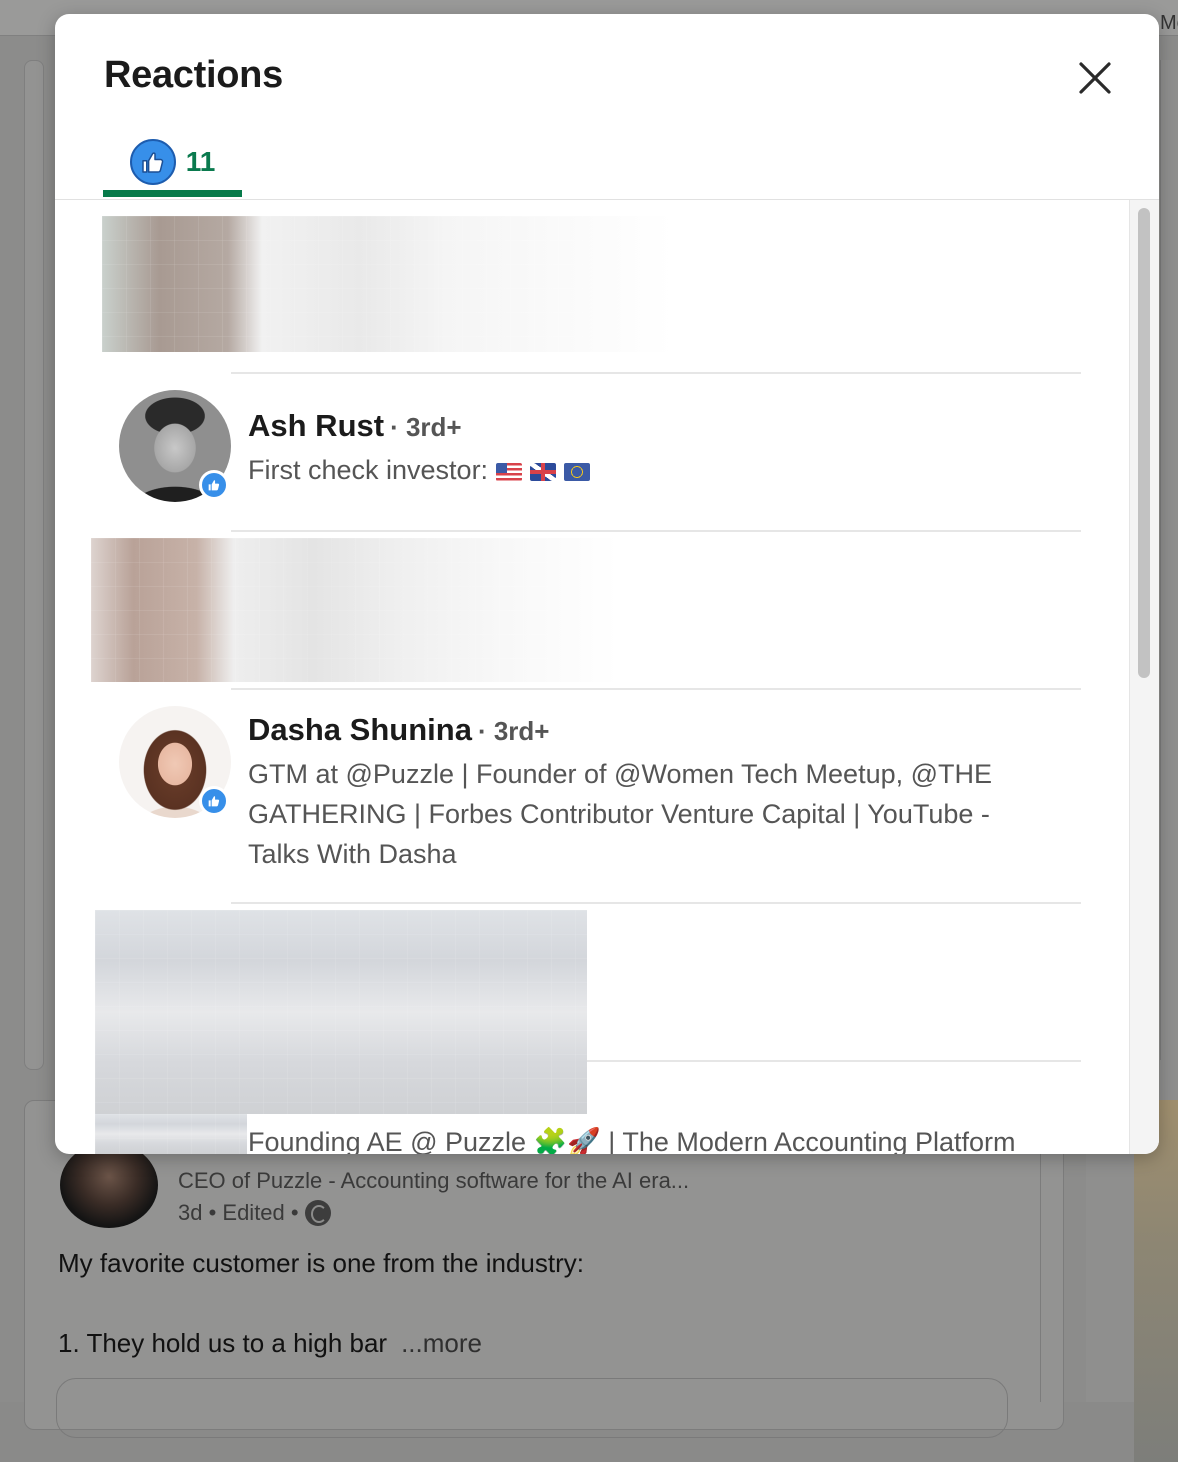  I want to click on scrollbar, so click(1144, 677).